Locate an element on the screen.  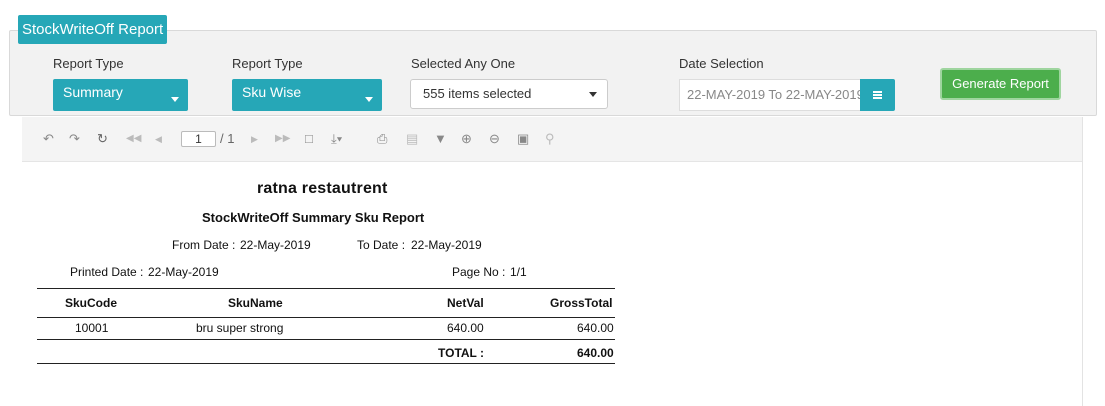
items-selected-value: 555 items selected is located at coordinates (477, 93).